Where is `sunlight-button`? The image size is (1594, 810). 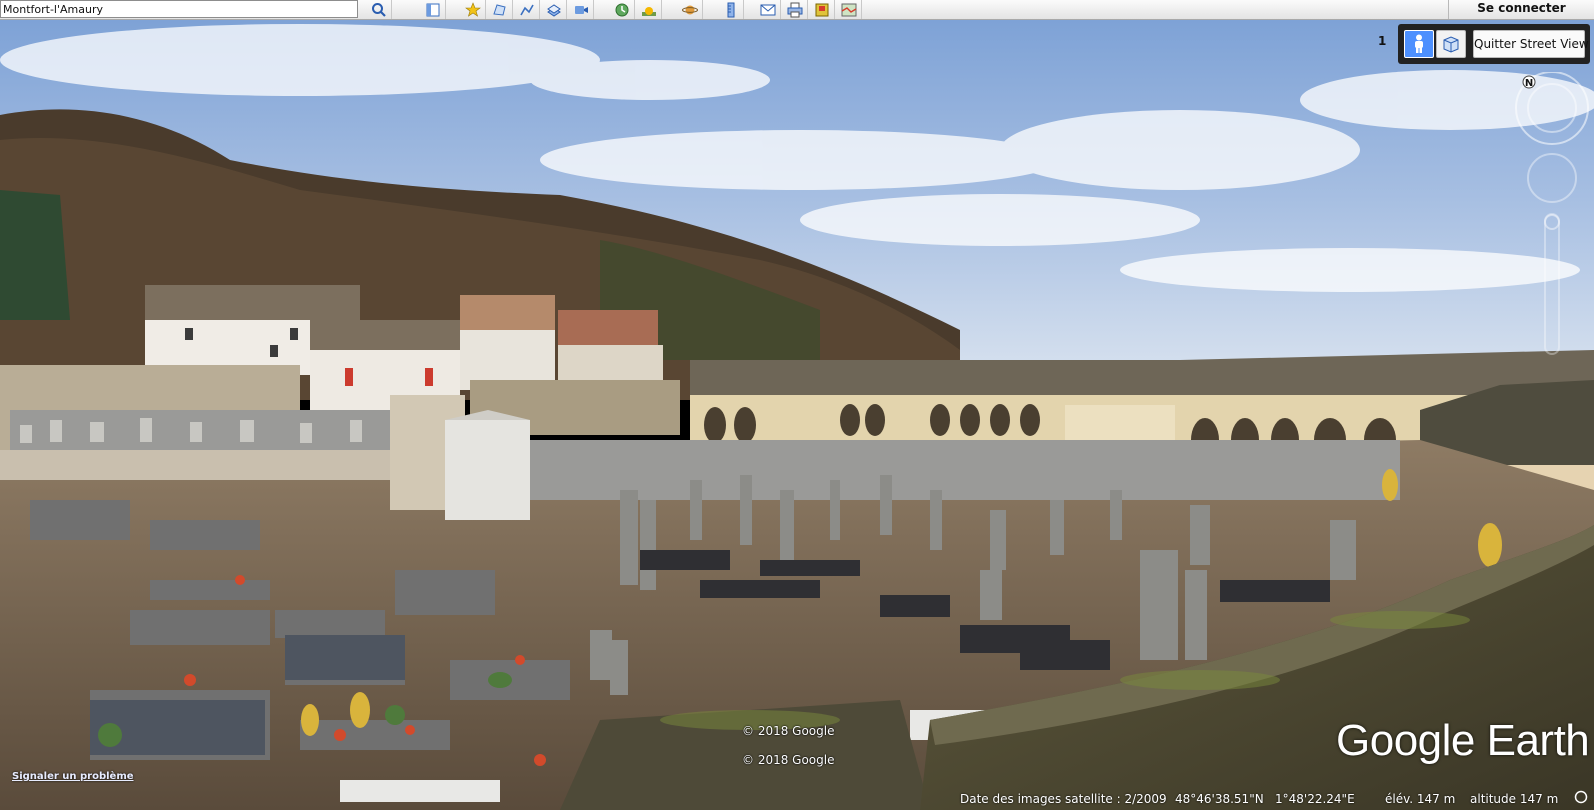 sunlight-button is located at coordinates (649, 9).